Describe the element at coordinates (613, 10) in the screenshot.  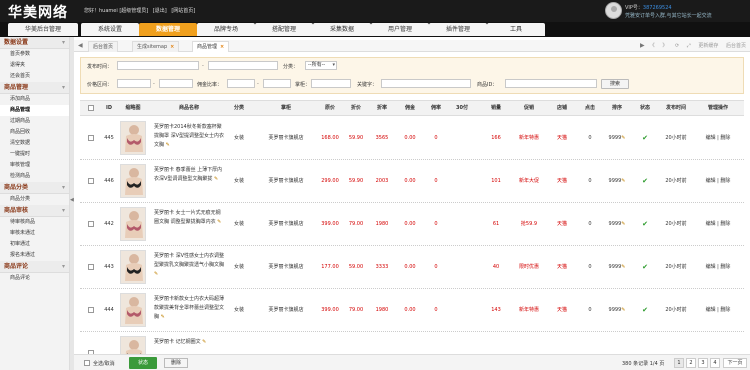
I see `avatar` at that location.